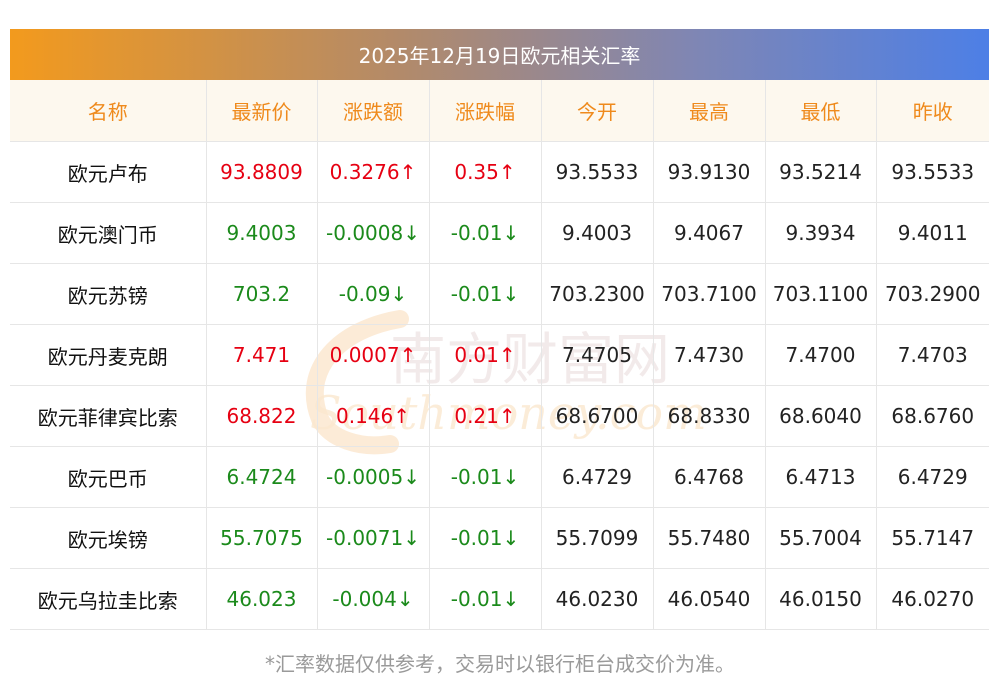  Describe the element at coordinates (262, 416) in the screenshot. I see `cell-latest: 68.822` at that location.